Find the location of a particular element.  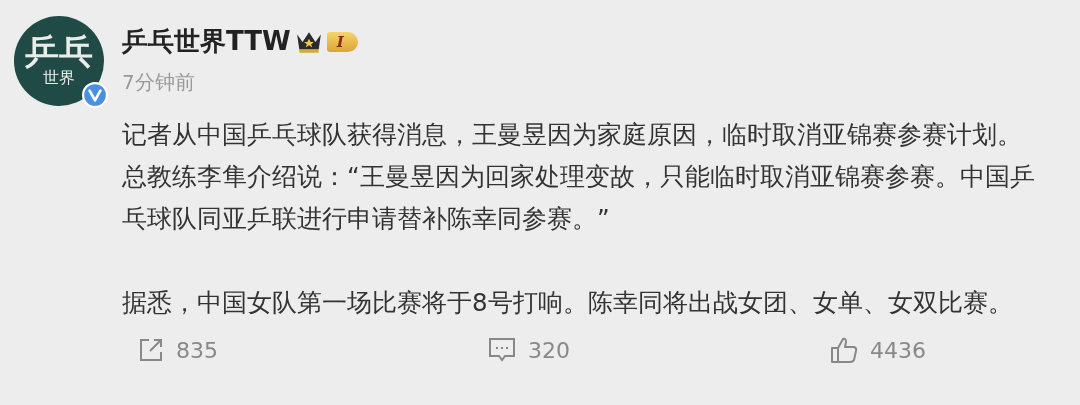

share-icon is located at coordinates (151, 350).